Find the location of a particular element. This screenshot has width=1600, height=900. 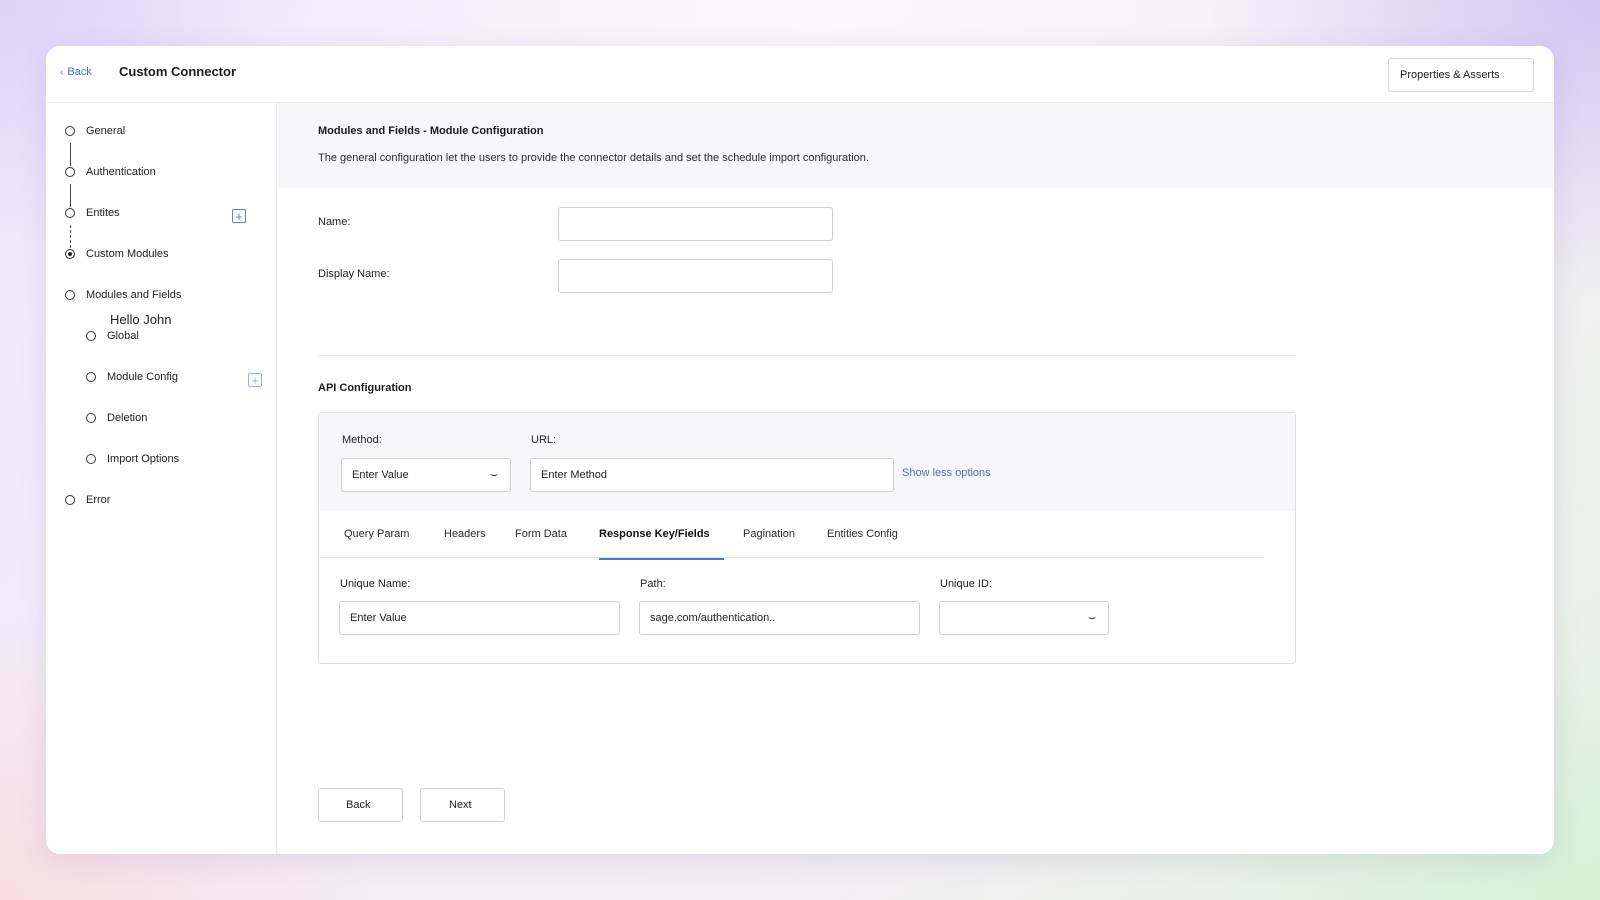

step-label: Modules and Fields is located at coordinates (134, 295).